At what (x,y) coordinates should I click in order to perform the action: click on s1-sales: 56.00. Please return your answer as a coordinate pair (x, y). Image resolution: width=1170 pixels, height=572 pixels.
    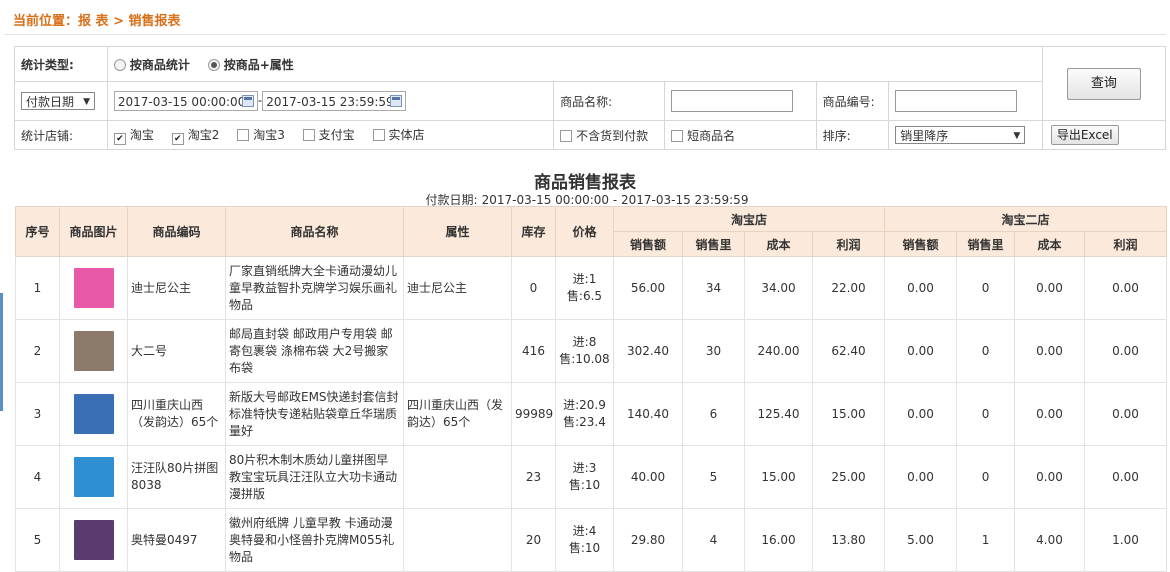
    Looking at the image, I should click on (648, 288).